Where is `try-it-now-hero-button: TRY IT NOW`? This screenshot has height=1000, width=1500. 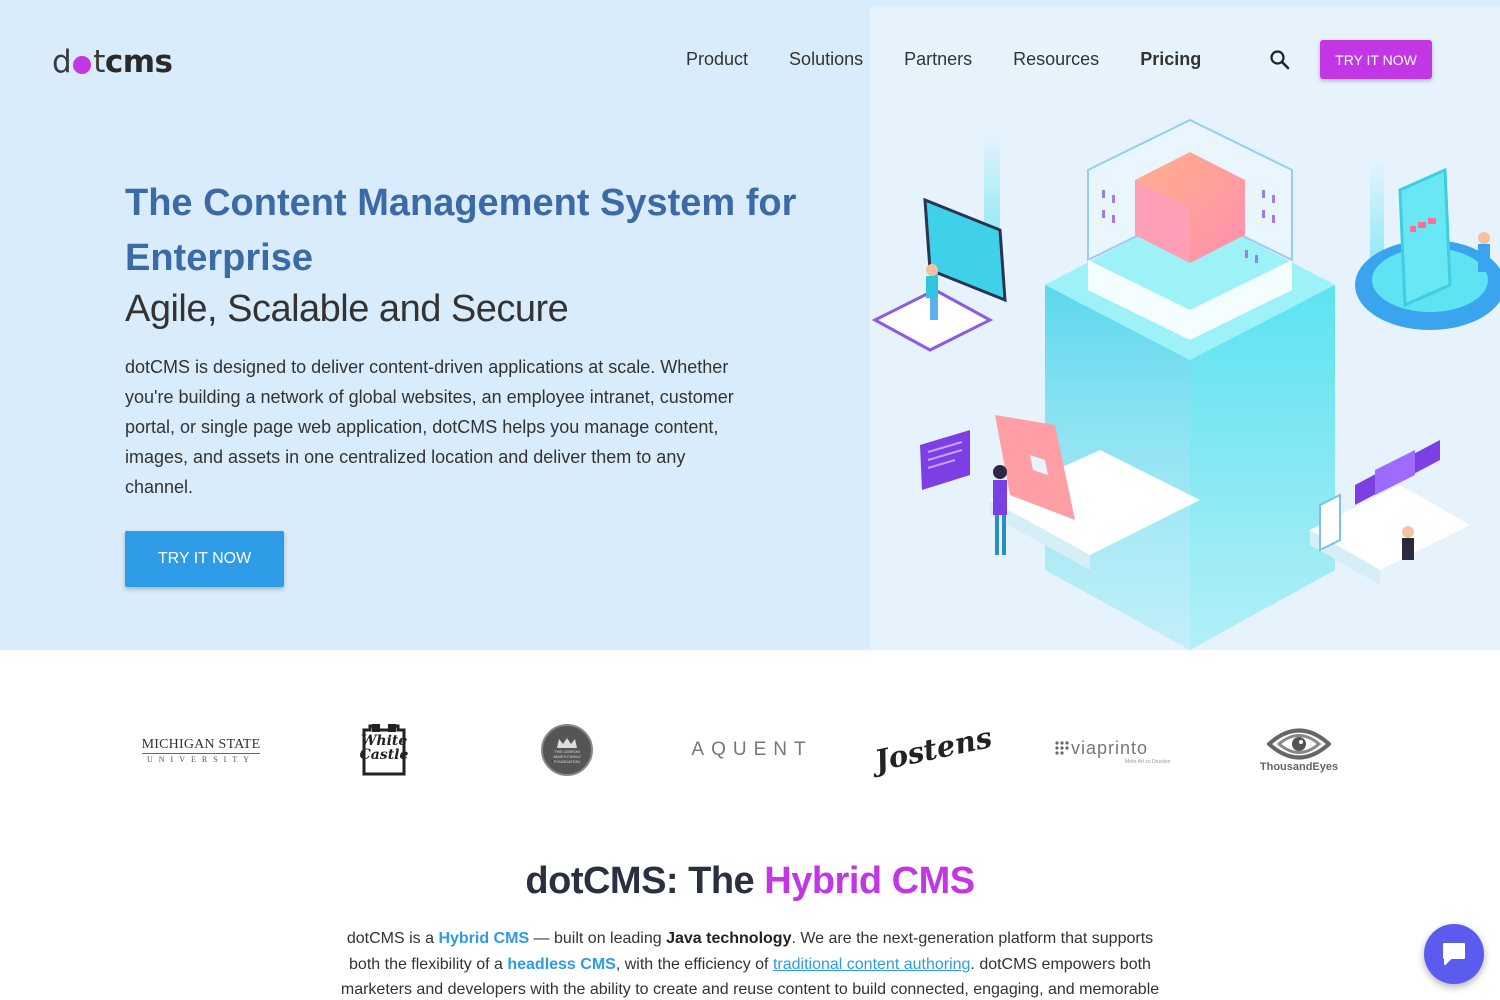
try-it-now-hero-button: TRY IT NOW is located at coordinates (204, 559).